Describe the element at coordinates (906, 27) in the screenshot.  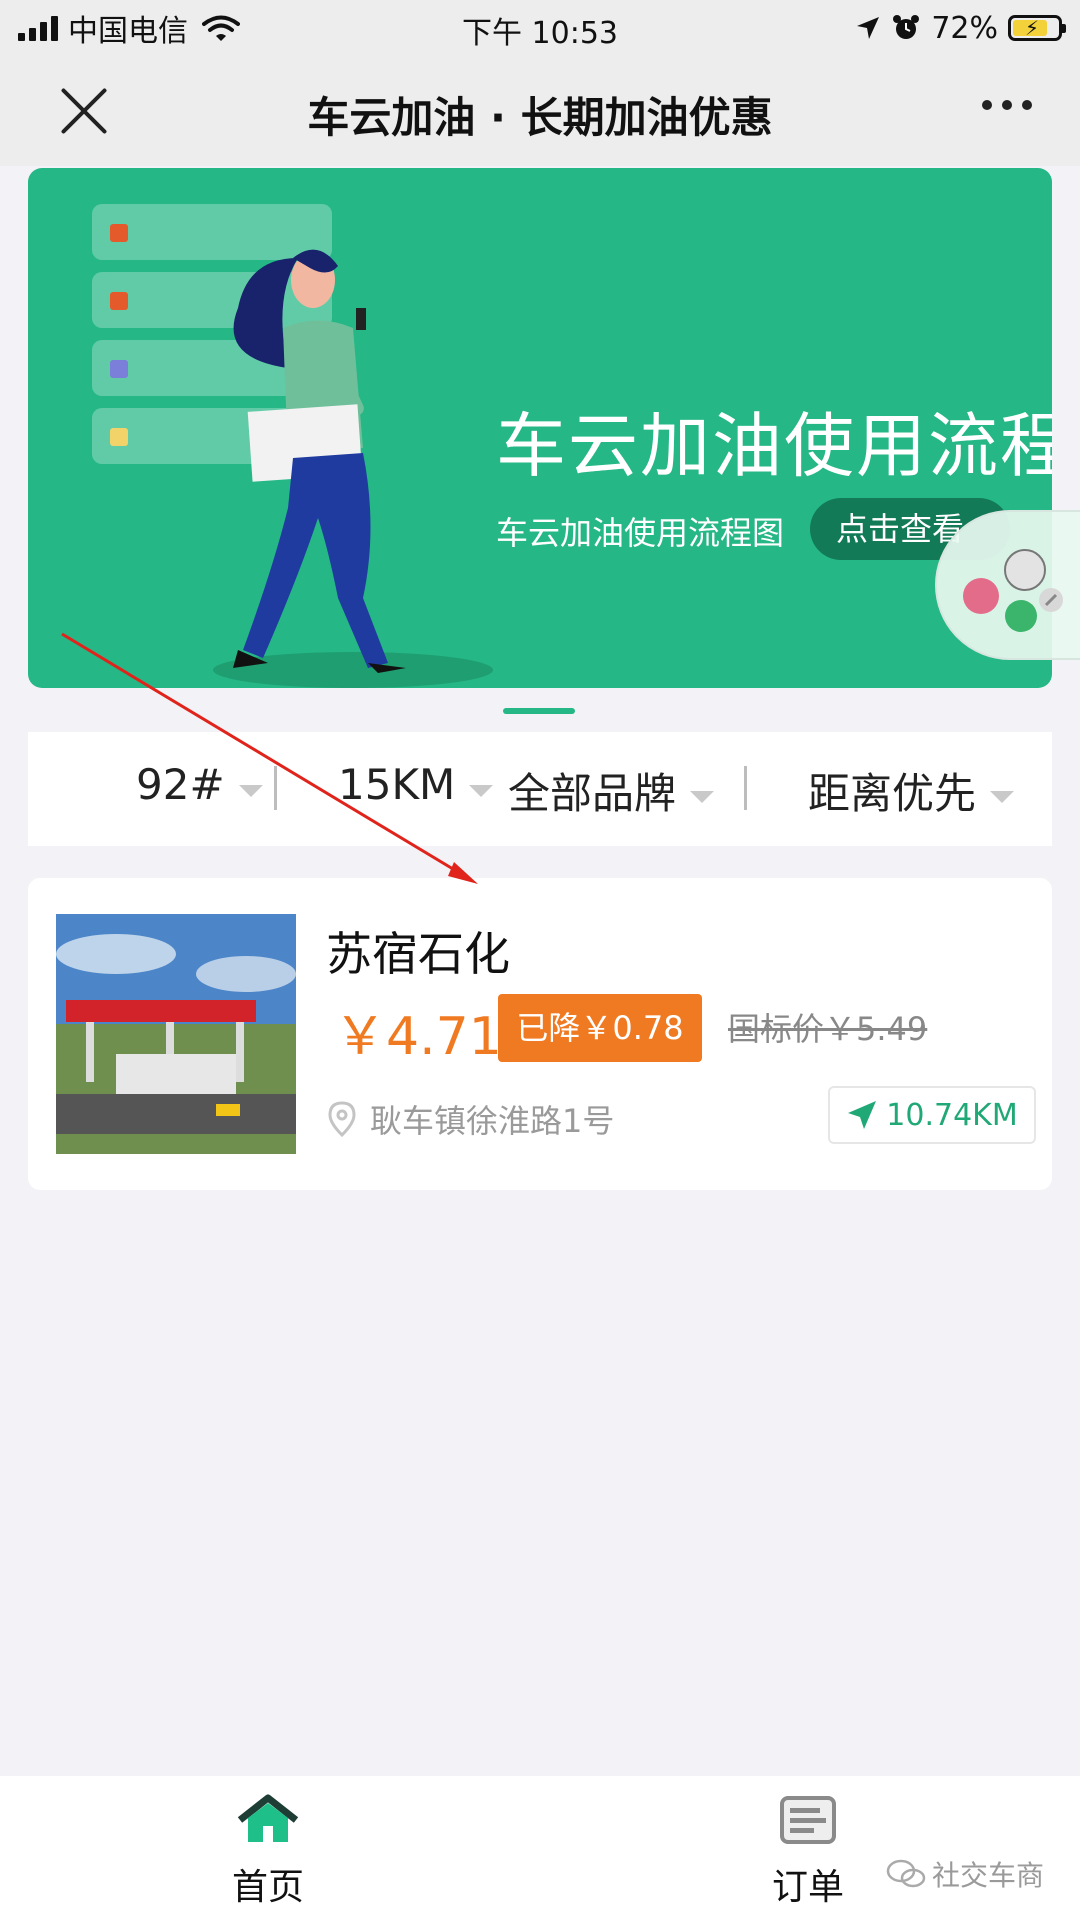
I see `alarm-icon` at that location.